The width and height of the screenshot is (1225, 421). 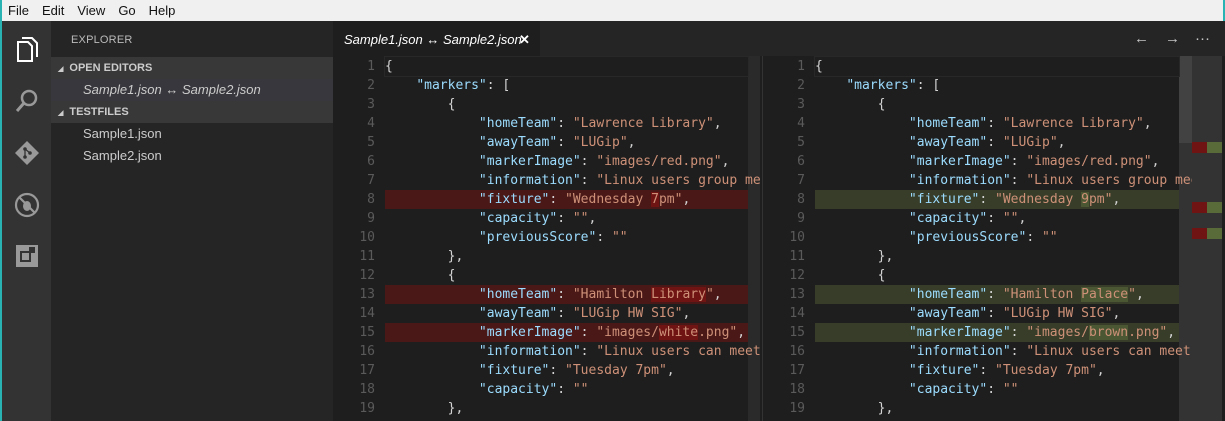 I want to click on menu-bar: File Edit View Go Help, so click(x=612, y=10).